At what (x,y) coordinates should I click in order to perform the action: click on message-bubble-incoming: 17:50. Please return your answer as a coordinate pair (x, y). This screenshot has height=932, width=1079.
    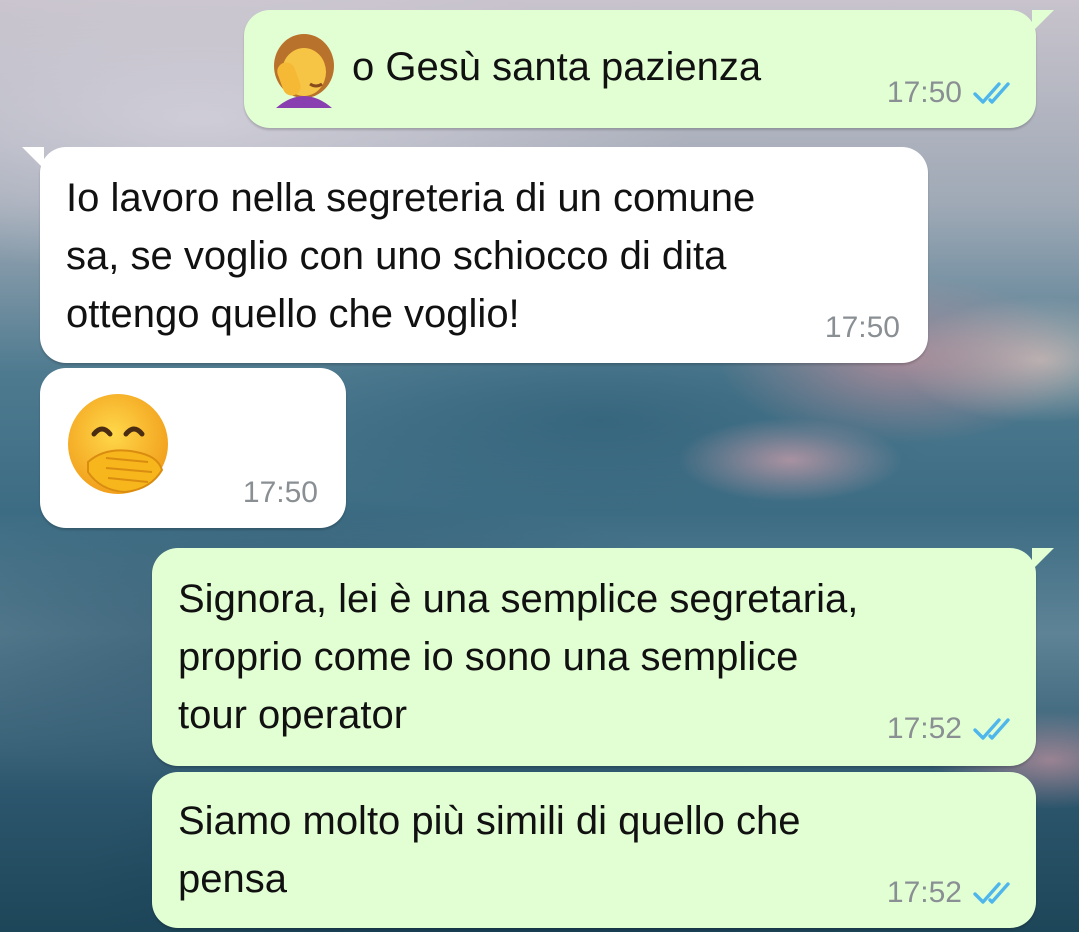
    Looking at the image, I should click on (193, 448).